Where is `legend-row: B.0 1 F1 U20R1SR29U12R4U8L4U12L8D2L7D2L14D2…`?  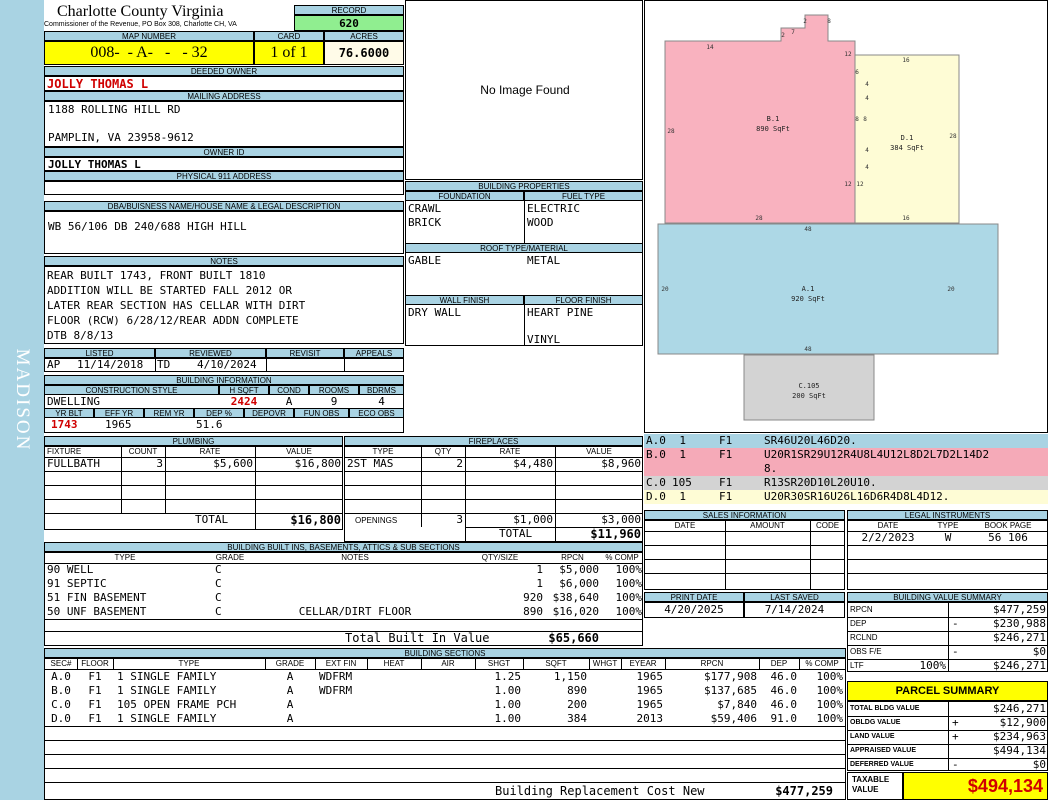
legend-row: B.0 1 F1 U20R1SR29U12R4U8L4U12L8D2L7D2L14D2… is located at coordinates (846, 462).